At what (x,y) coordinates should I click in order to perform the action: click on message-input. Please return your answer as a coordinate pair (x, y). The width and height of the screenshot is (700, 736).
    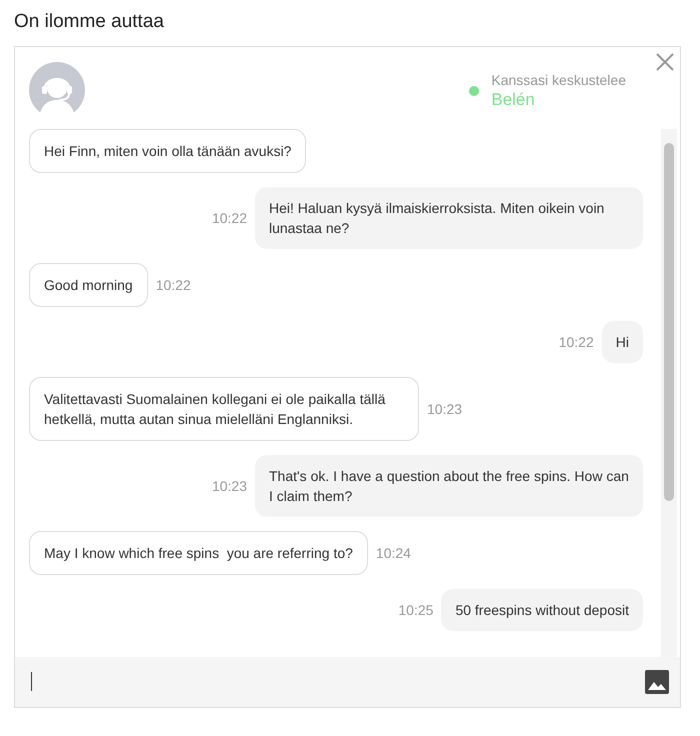
    Looking at the image, I should click on (347, 682).